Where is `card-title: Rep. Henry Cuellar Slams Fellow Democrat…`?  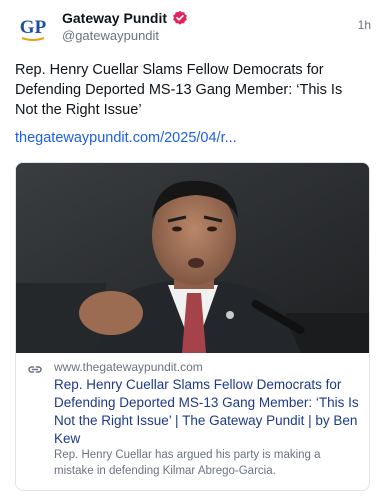 card-title: Rep. Henry Cuellar Slams Fellow Democrat… is located at coordinates (206, 412).